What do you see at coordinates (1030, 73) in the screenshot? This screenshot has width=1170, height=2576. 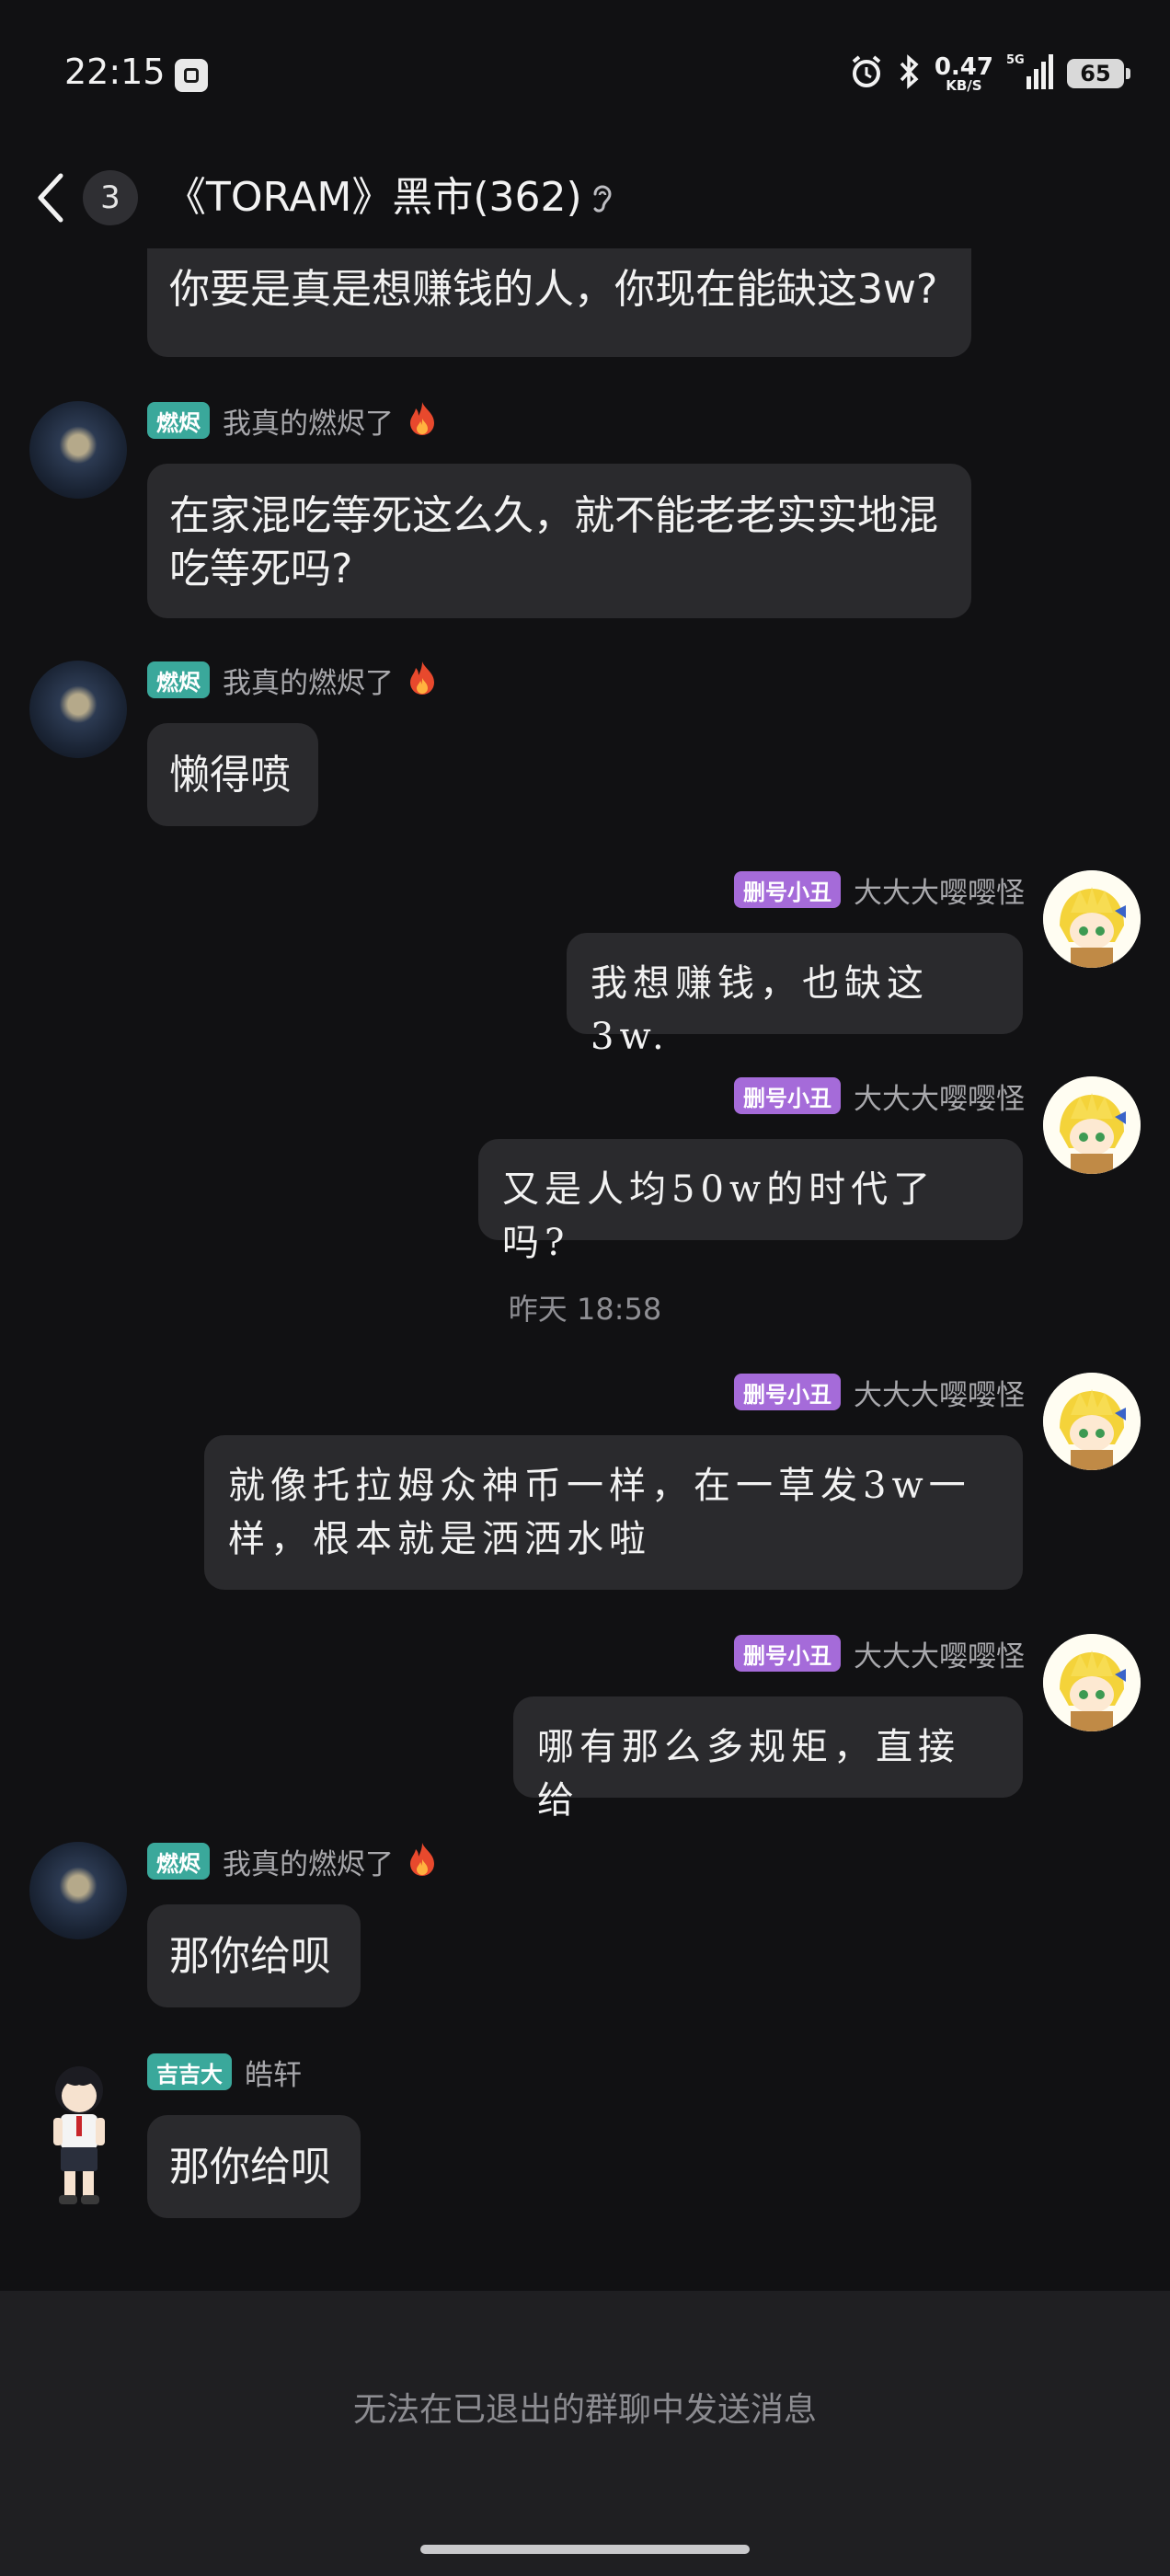 I see `signal-icon: 5G` at bounding box center [1030, 73].